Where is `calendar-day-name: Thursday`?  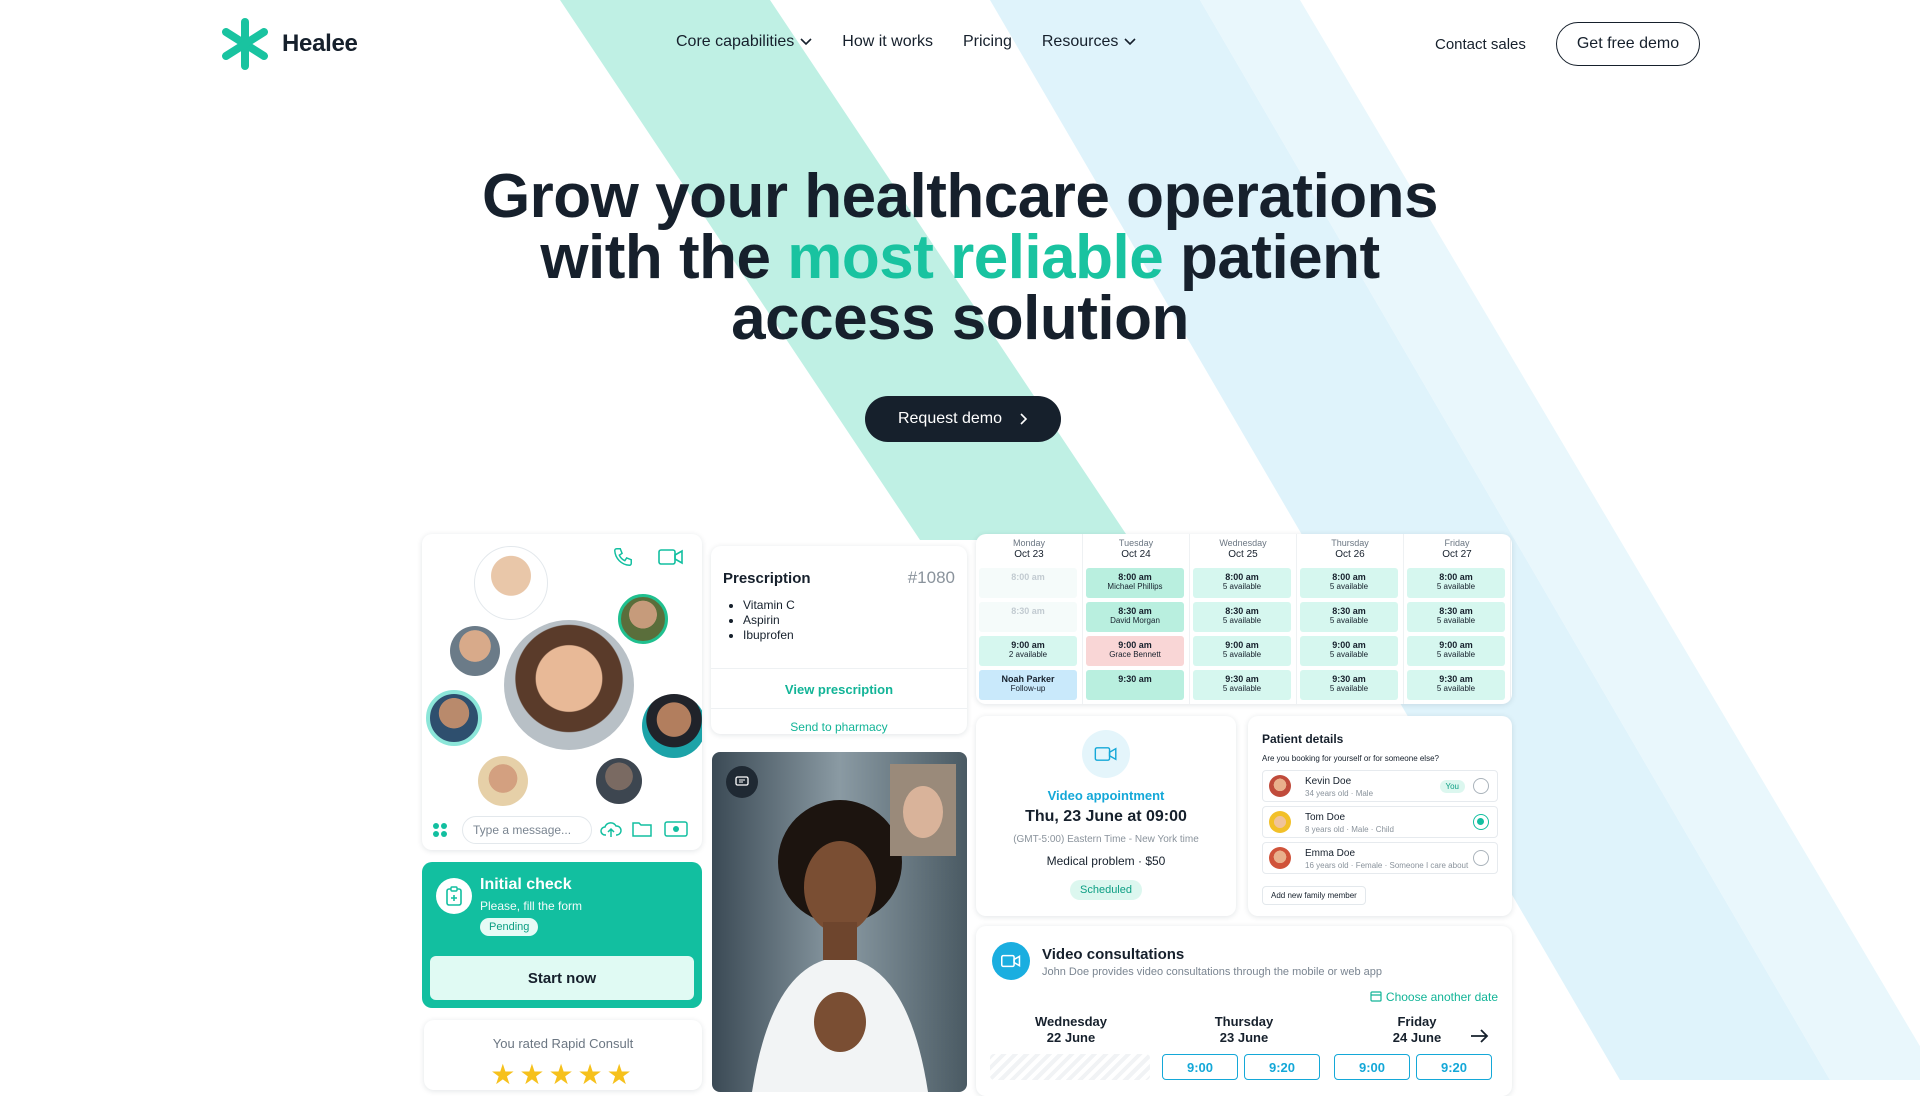
calendar-day-name: Thursday is located at coordinates (1350, 543).